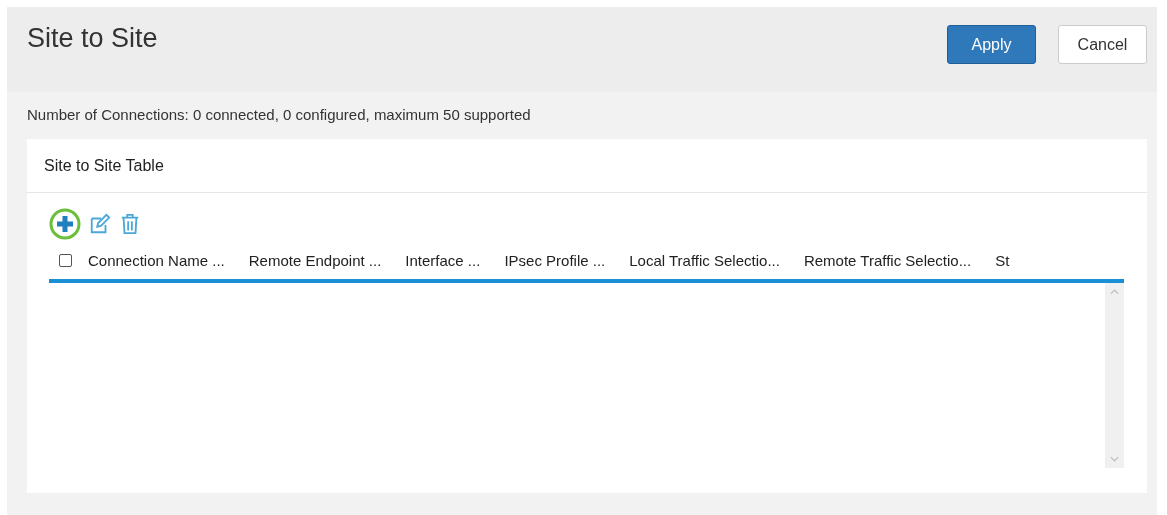 The image size is (1167, 515). I want to click on add-icon, so click(65, 224).